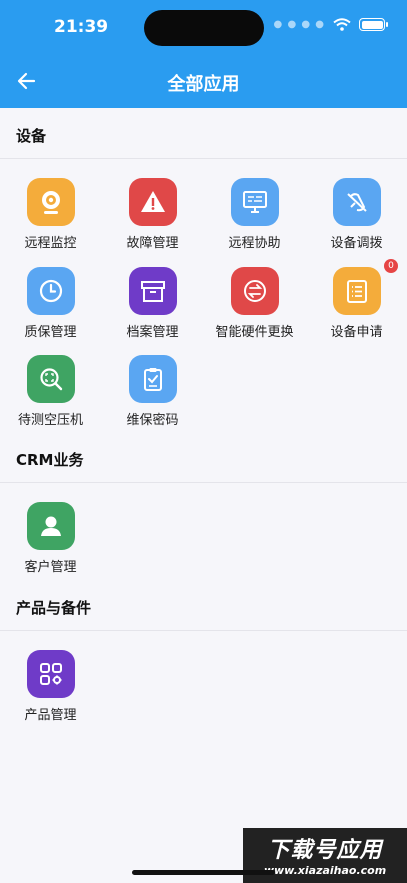 The image size is (407, 883). I want to click on scan-search-icon, so click(51, 379).